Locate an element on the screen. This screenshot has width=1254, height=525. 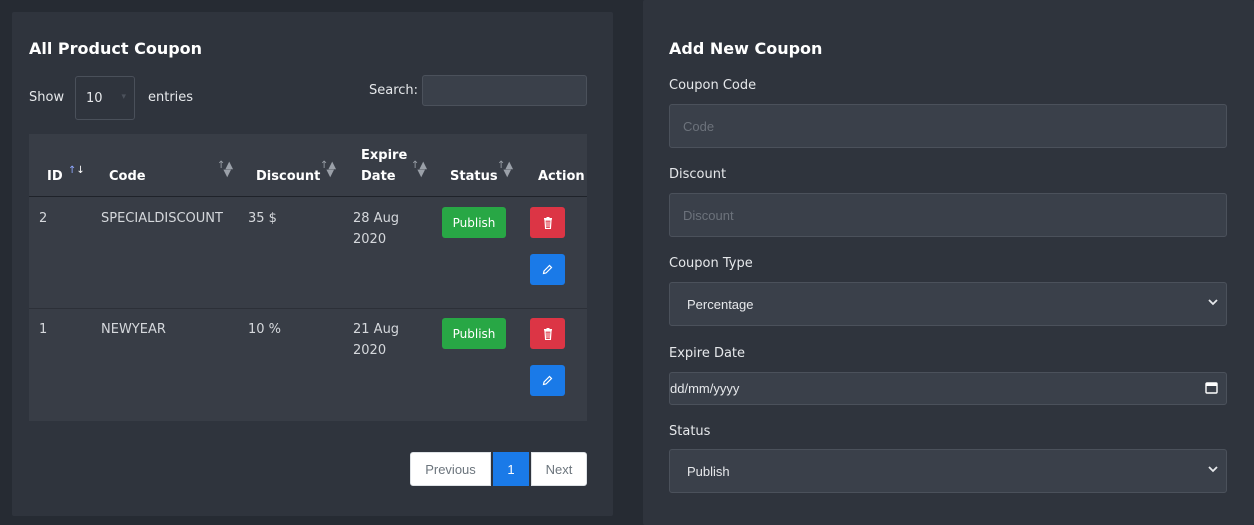
coupon-type-label: Coupon Type is located at coordinates (711, 263).